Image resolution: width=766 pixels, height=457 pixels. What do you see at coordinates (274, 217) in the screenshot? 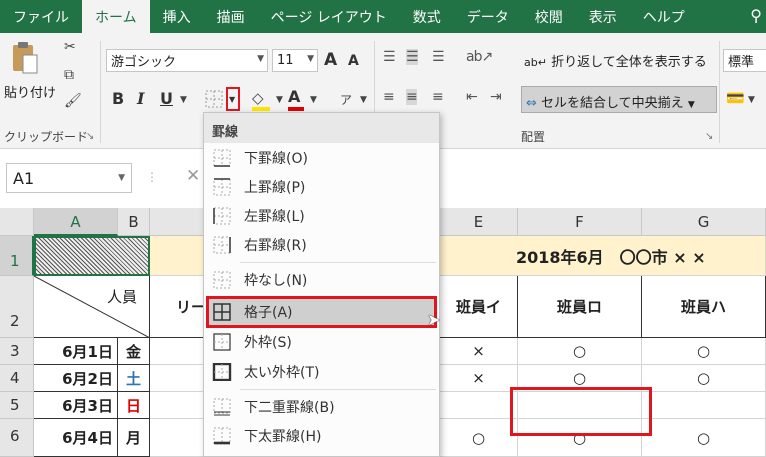
I see `menu-item-label: 左罫線(L)` at bounding box center [274, 217].